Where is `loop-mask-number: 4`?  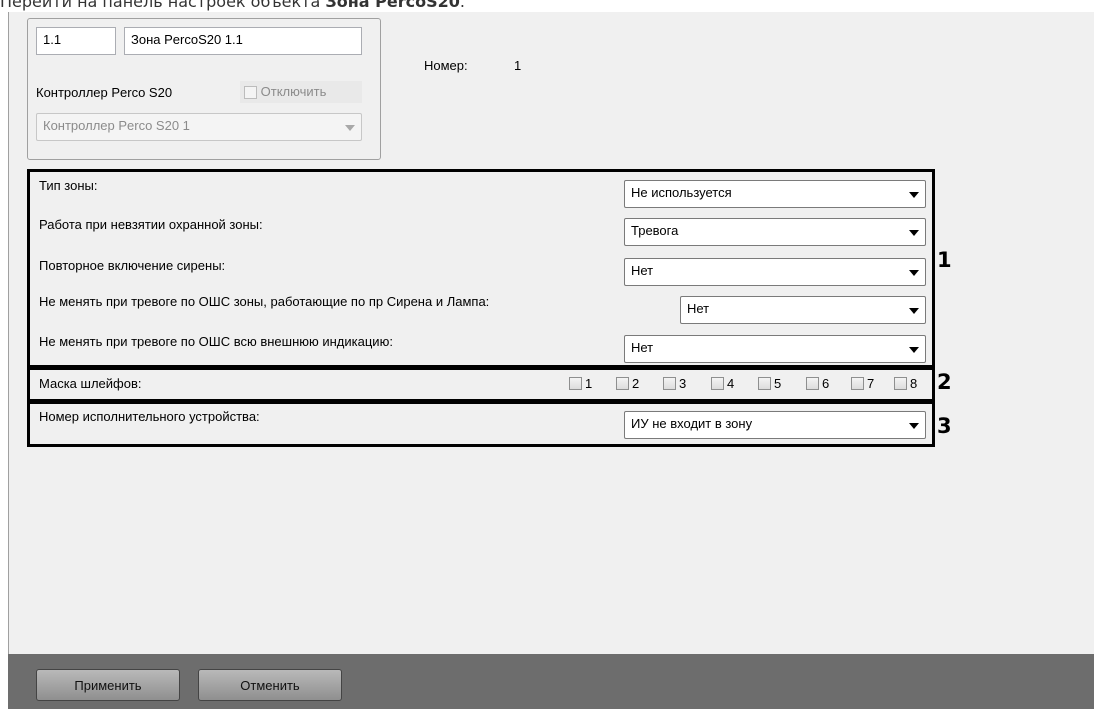 loop-mask-number: 4 is located at coordinates (731, 383).